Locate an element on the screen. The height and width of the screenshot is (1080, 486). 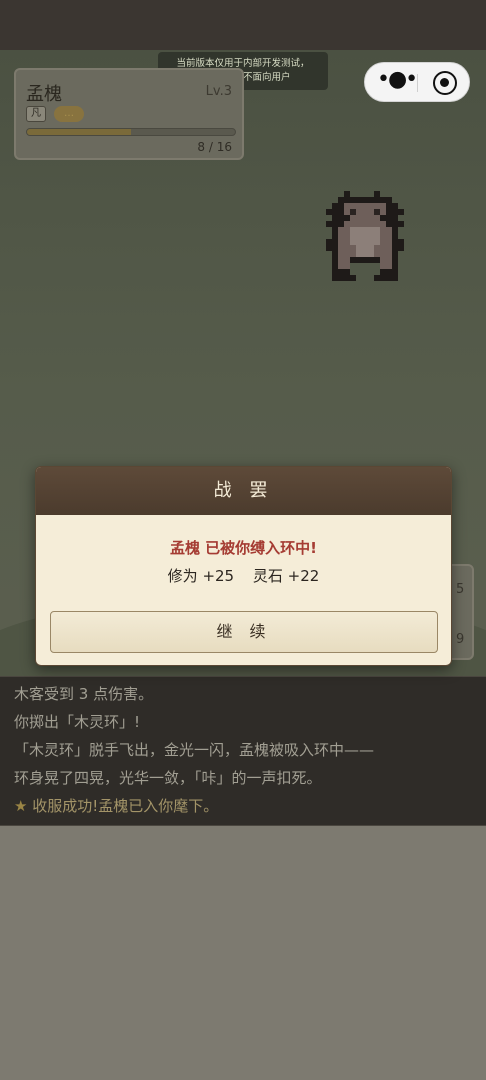
log-line: 你掷出「木灵环」! is located at coordinates (77, 722).